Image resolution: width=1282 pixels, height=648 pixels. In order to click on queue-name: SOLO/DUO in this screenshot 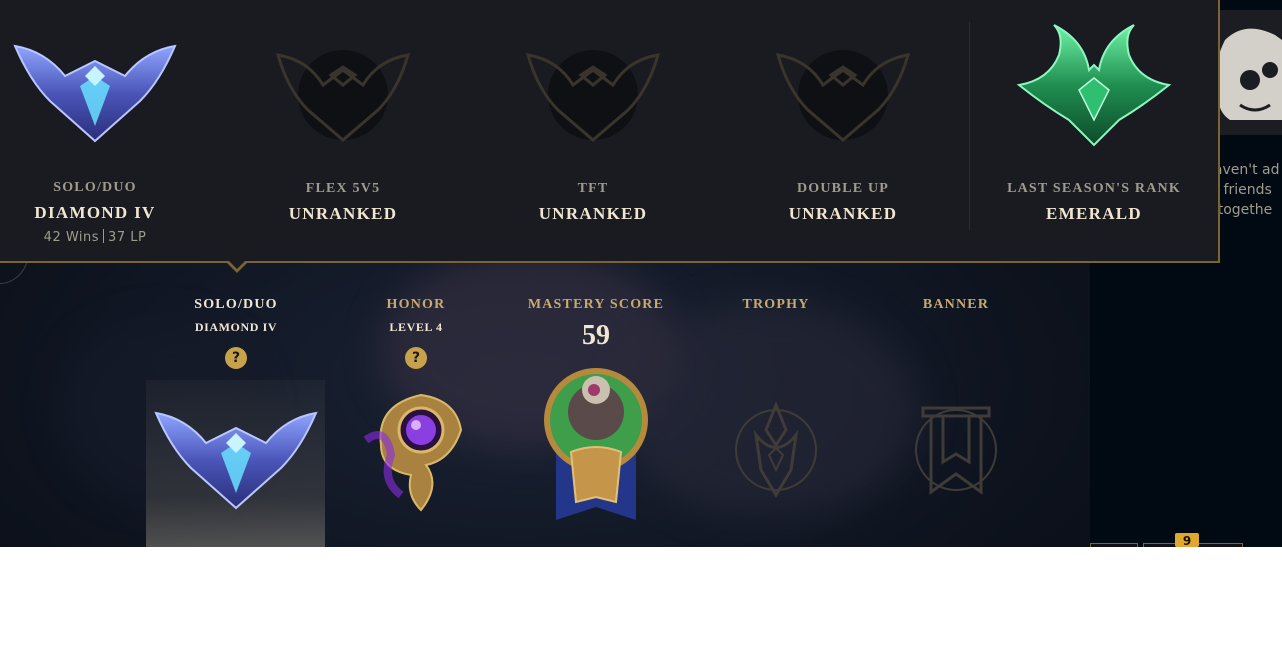, I will do `click(95, 187)`.